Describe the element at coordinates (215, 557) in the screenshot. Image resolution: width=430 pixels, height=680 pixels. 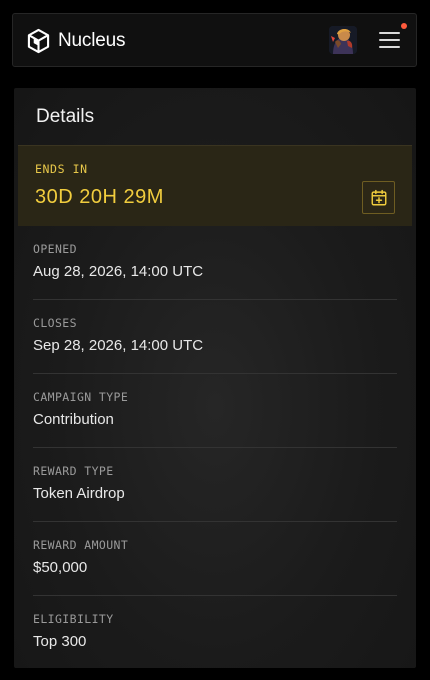
I see `detail-row-reward-amount: REWARD AMOUNT $50,000` at that location.